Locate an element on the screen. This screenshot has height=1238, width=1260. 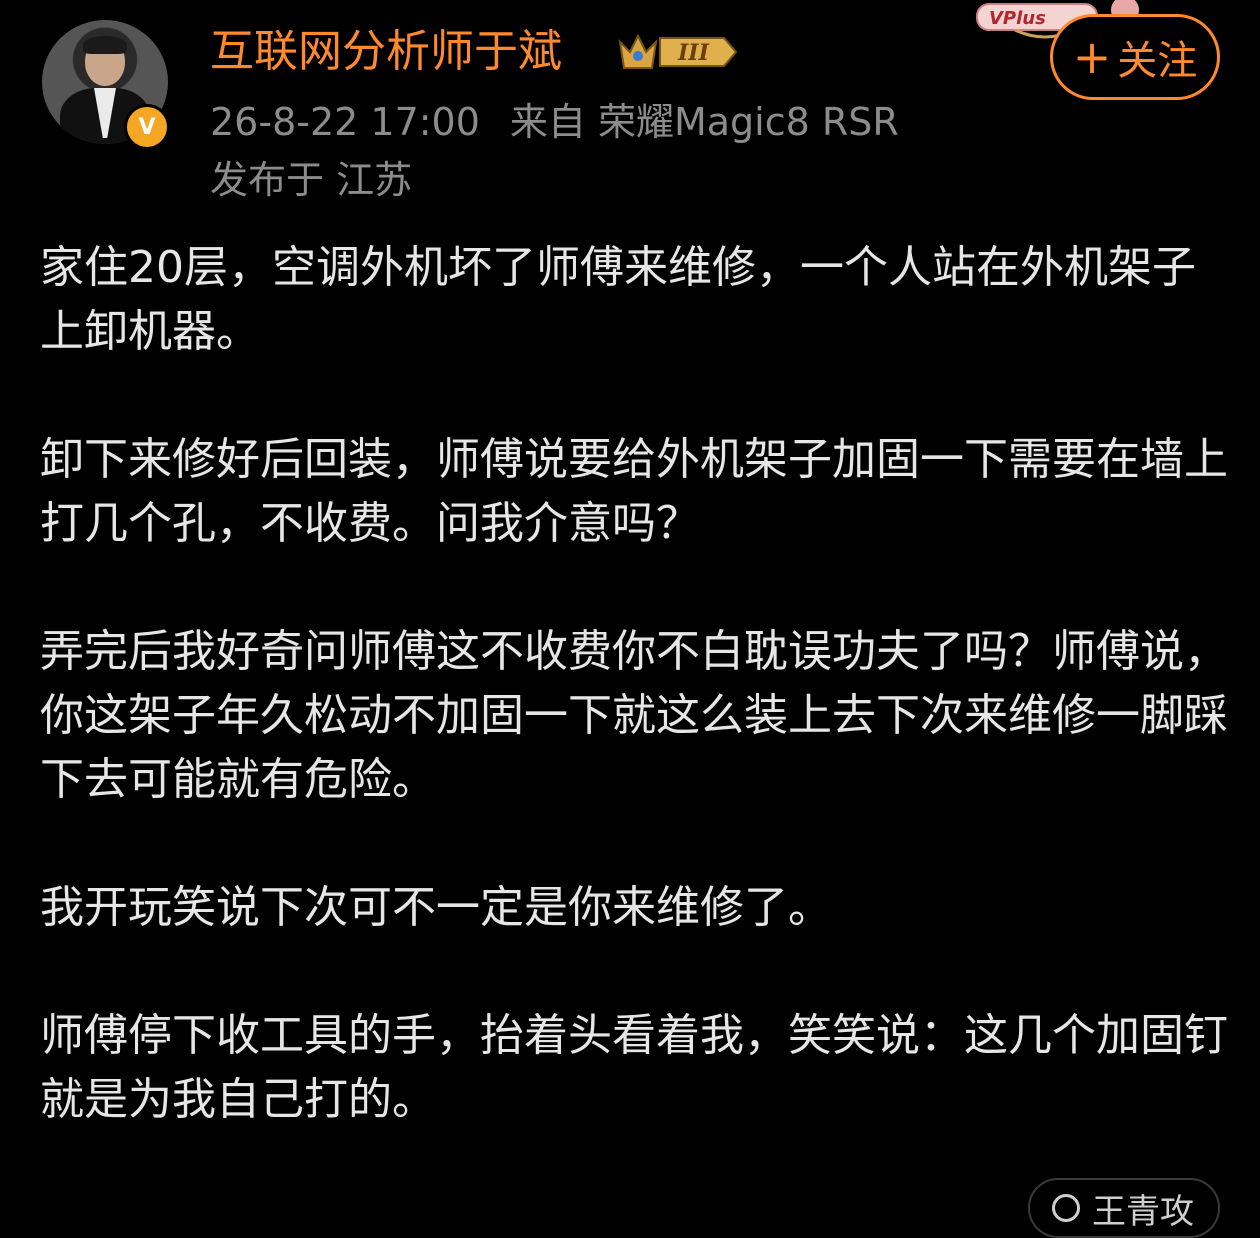
follow-button: + 关注 is located at coordinates (1135, 57).